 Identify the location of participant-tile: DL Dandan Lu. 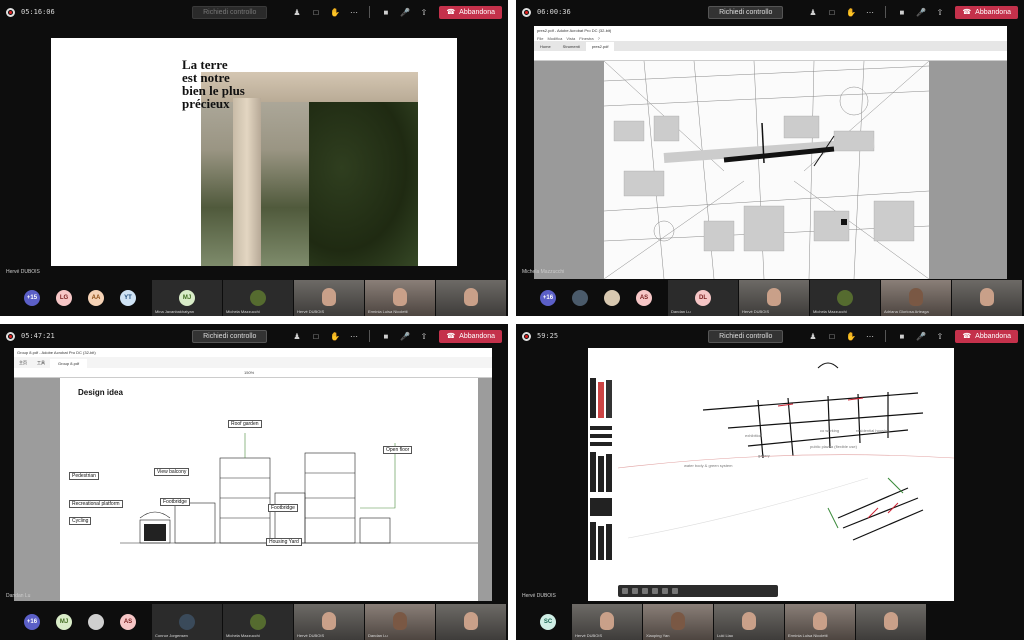
(703, 298).